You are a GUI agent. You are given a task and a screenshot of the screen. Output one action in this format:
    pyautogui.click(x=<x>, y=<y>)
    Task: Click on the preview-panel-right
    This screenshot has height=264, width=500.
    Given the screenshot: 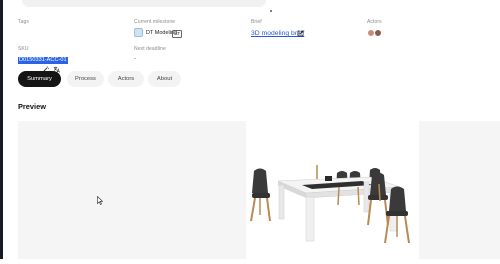 What is the action you would take?
    pyautogui.click(x=459, y=190)
    